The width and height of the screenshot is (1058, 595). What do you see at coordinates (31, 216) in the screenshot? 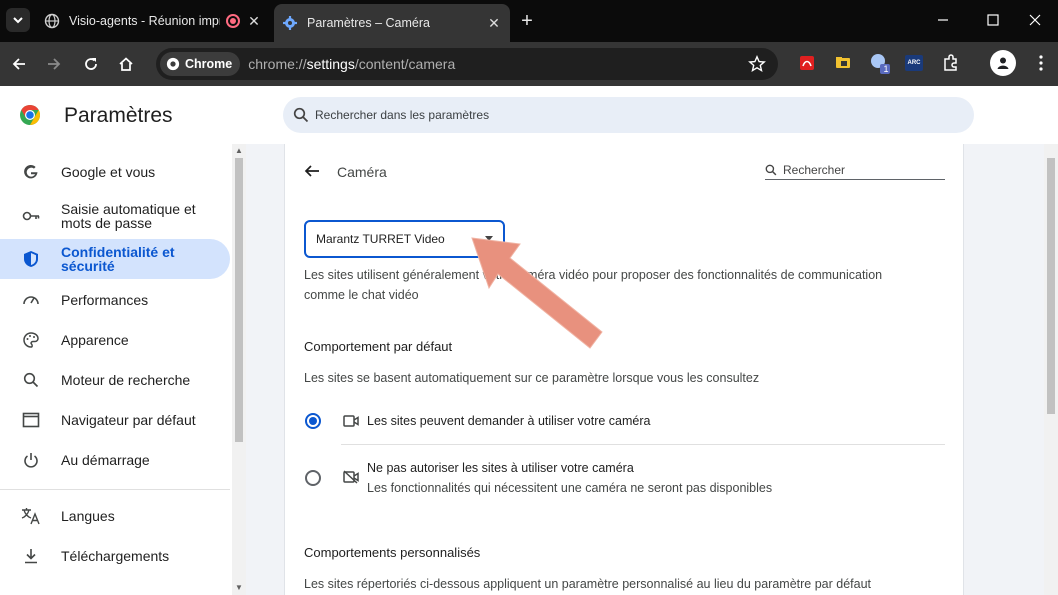
I see `key-icon` at bounding box center [31, 216].